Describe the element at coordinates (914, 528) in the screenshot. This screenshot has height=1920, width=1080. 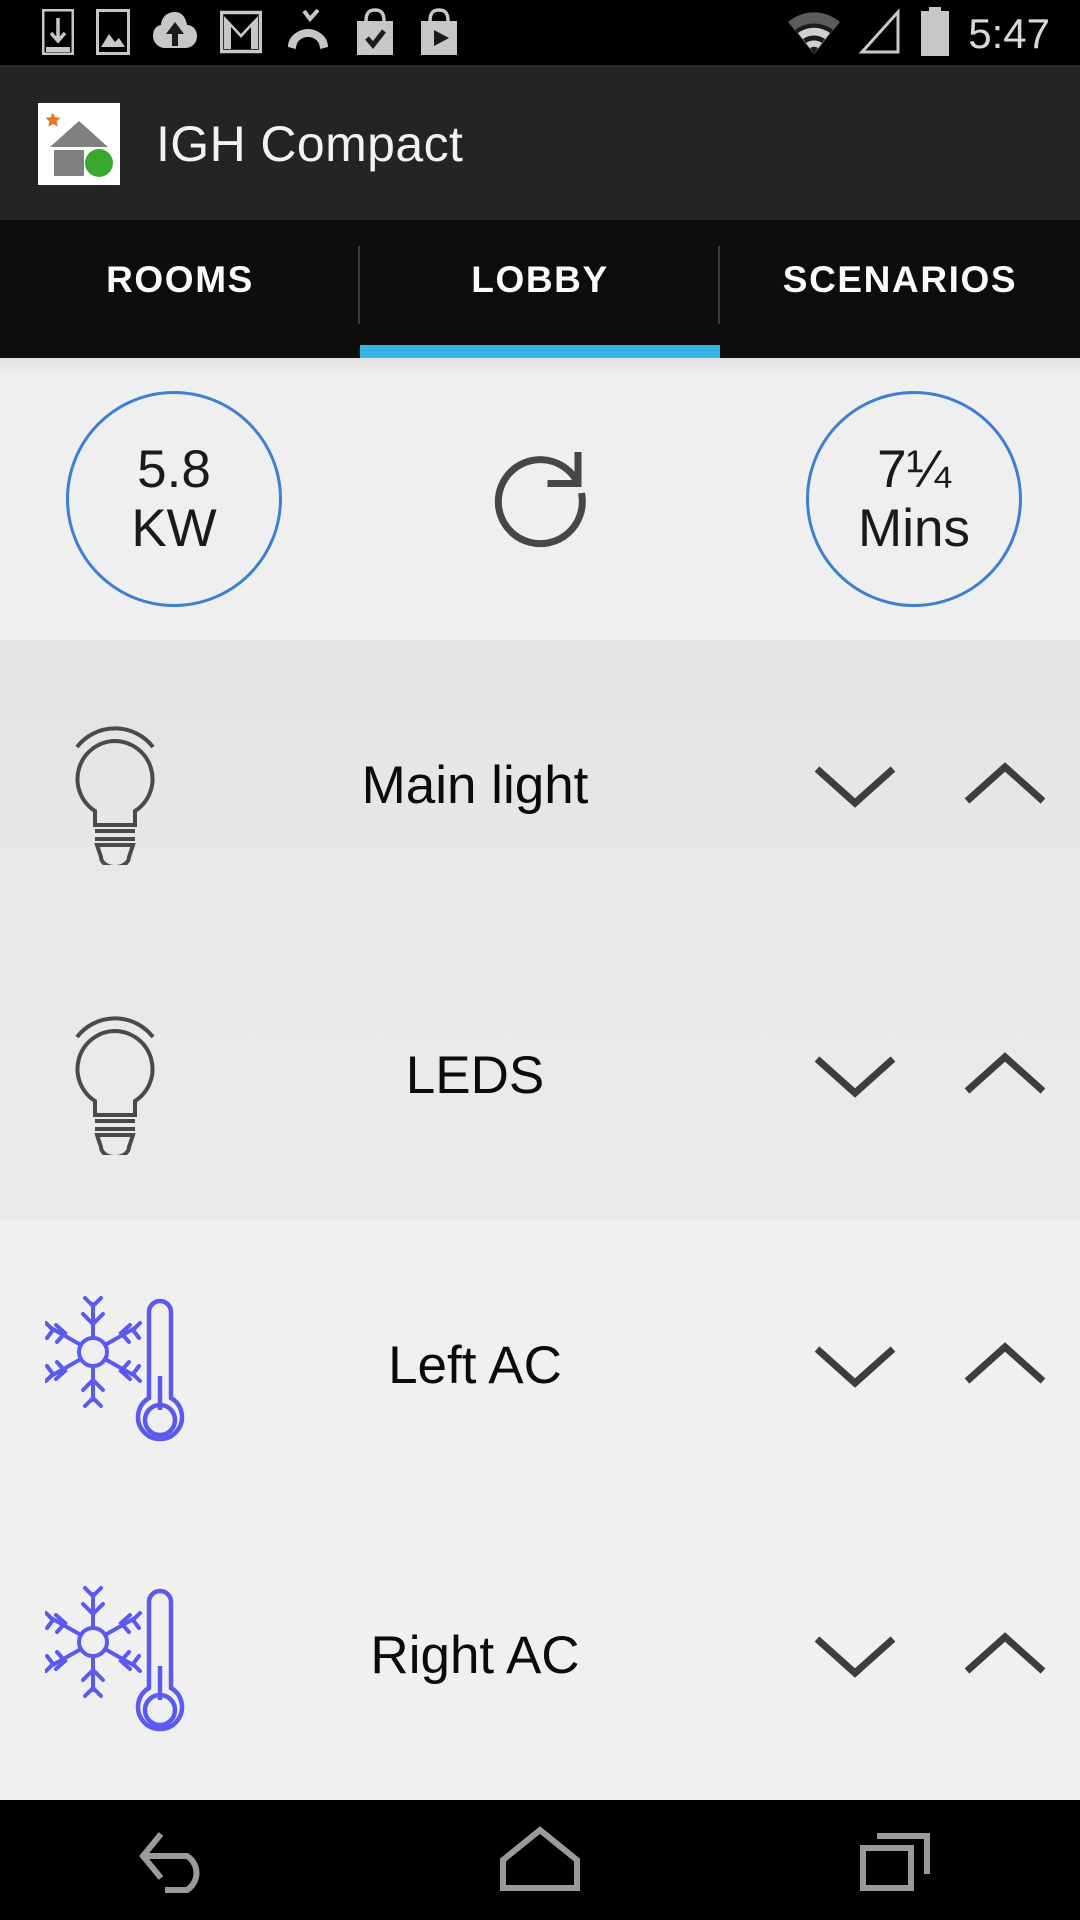
I see `runtime-unit: Mins` at that location.